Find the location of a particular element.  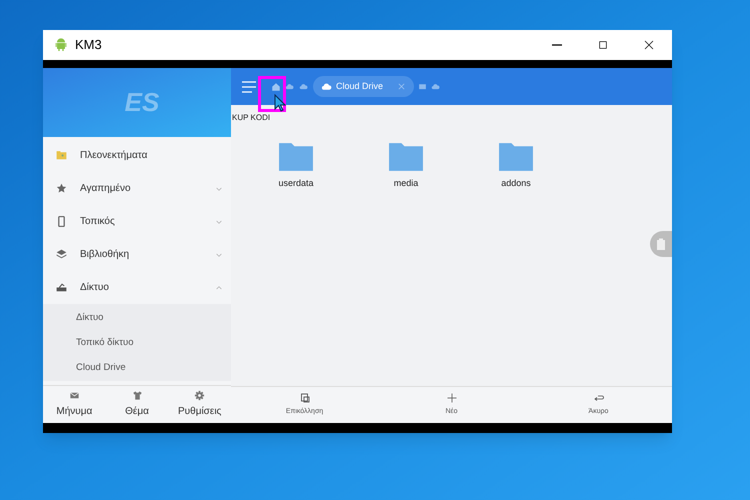

folder-item: addons is located at coordinates (516, 163).